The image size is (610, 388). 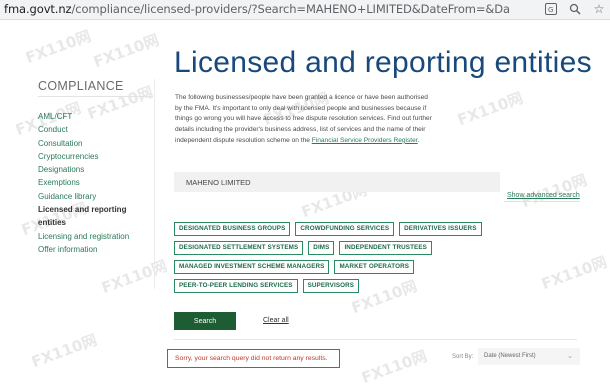 What do you see at coordinates (236, 286) in the screenshot?
I see `filter-peer-to-peer-lending-services: PEER-TO-PEER LENDING SERVICES` at bounding box center [236, 286].